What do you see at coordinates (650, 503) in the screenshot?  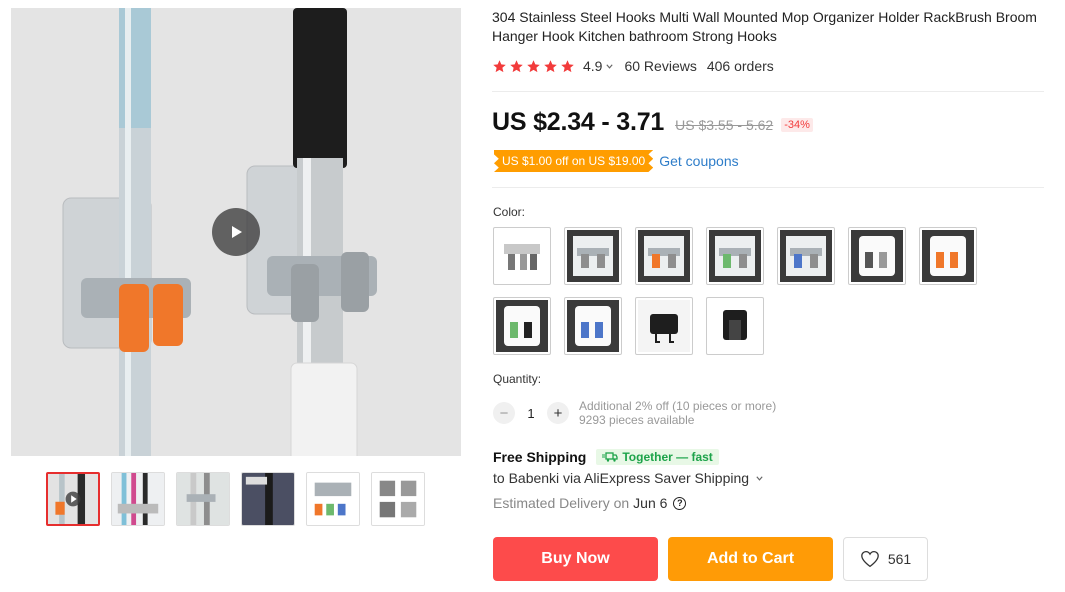 I see `estimated-delivery-date: Jun 6` at bounding box center [650, 503].